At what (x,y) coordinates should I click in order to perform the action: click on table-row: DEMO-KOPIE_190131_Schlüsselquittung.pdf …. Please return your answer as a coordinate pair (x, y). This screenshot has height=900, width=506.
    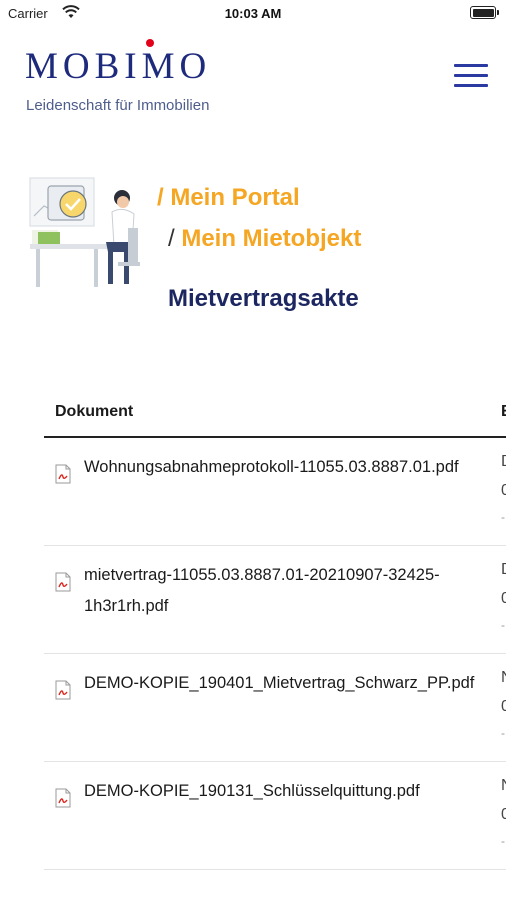
    Looking at the image, I should click on (275, 816).